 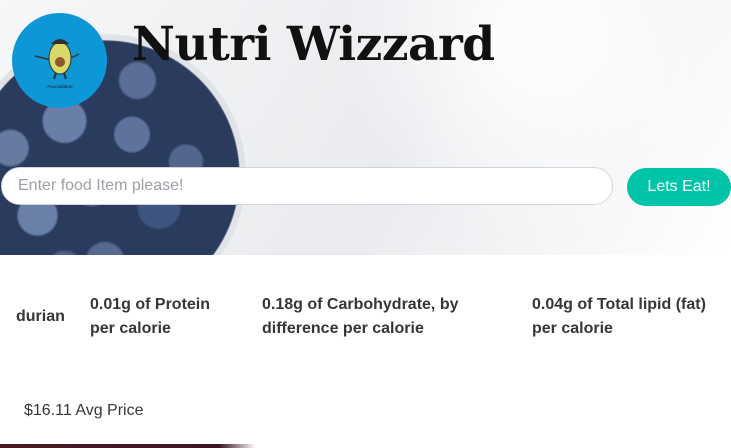 What do you see at coordinates (679, 187) in the screenshot?
I see `lets-eat-button: Lets Eat!` at bounding box center [679, 187].